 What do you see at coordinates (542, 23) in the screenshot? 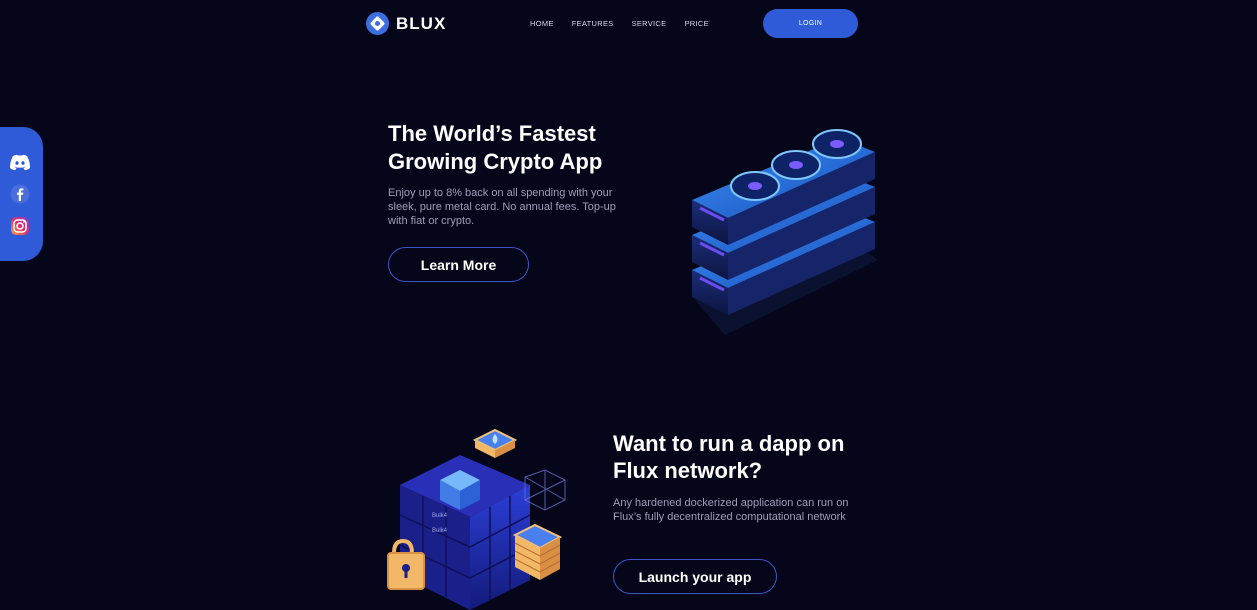
I see `nav-home-link: HOME` at bounding box center [542, 23].